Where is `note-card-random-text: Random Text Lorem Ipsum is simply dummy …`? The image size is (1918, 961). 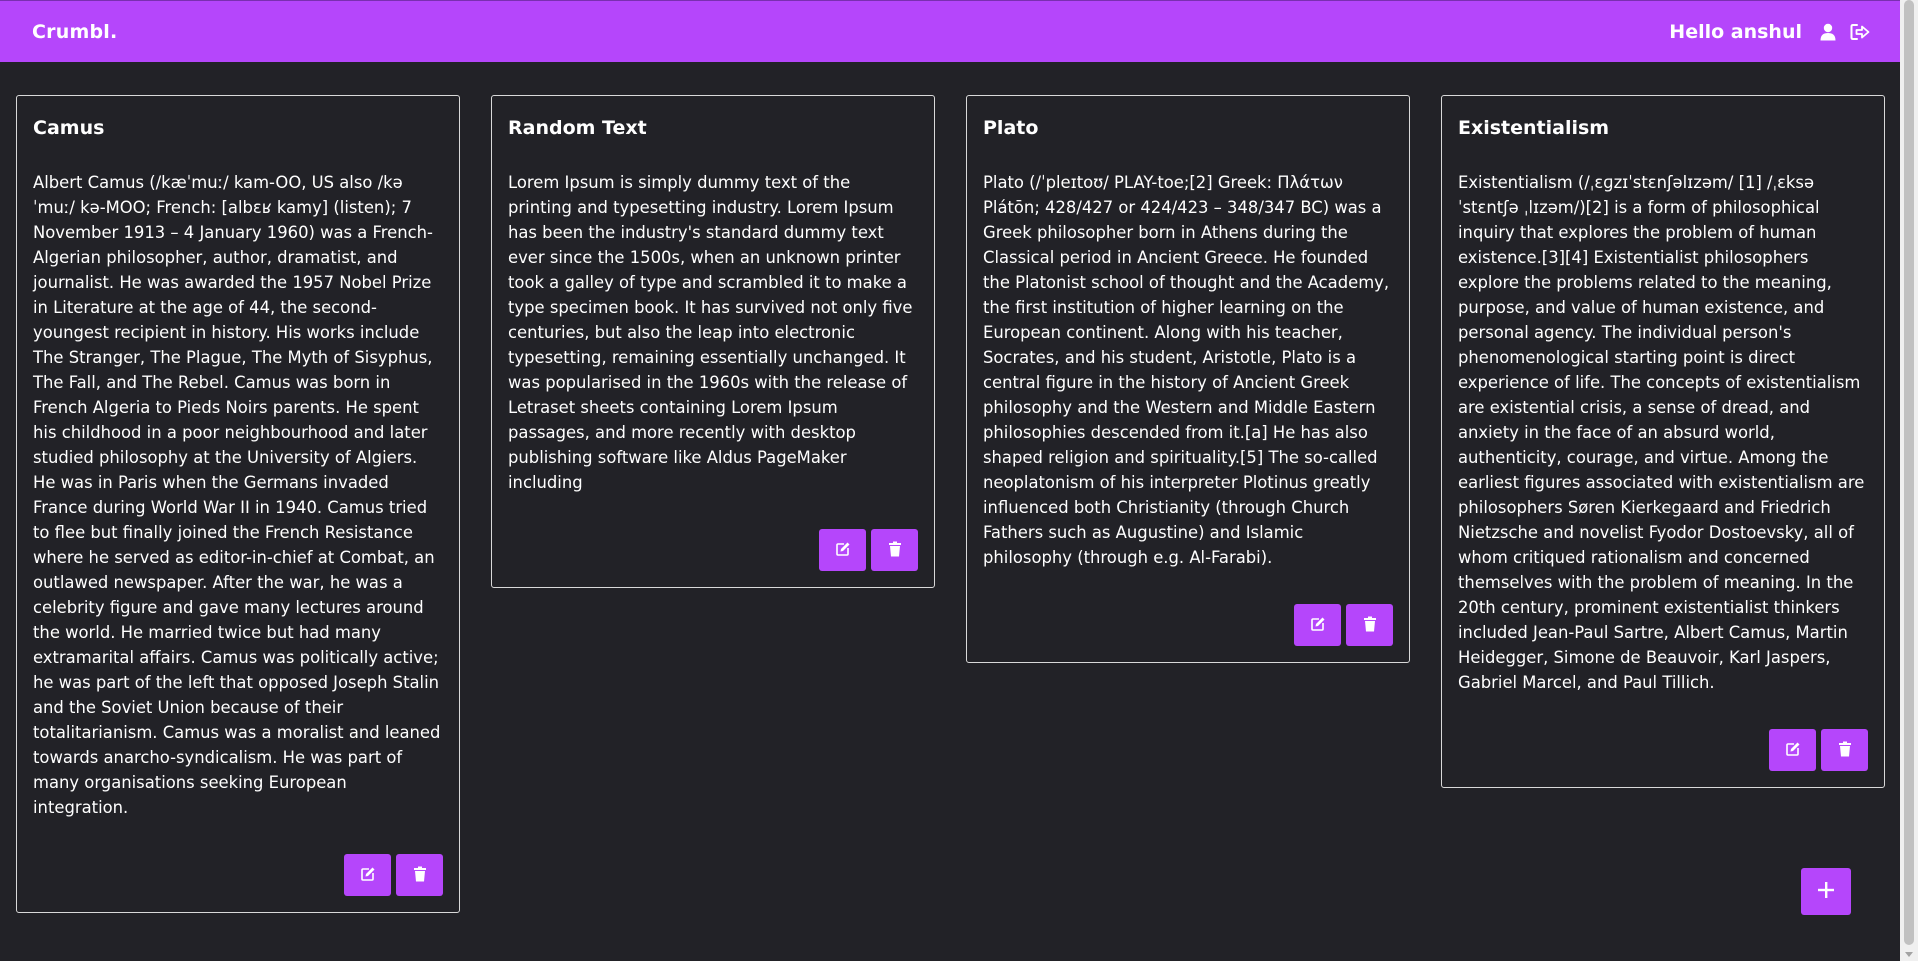 note-card-random-text: Random Text Lorem Ipsum is simply dummy … is located at coordinates (713, 341).